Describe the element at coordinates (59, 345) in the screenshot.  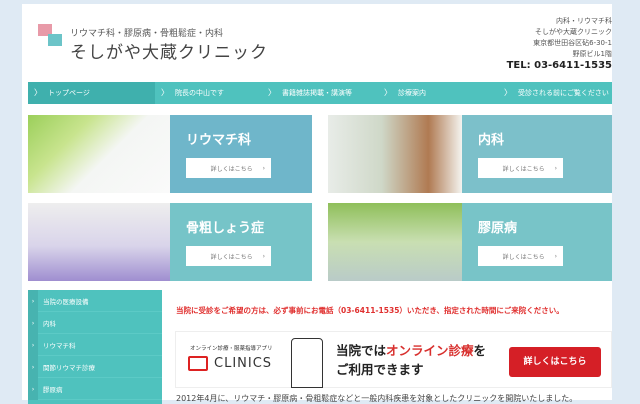
I see `sidebar-label: リウマチ科` at that location.